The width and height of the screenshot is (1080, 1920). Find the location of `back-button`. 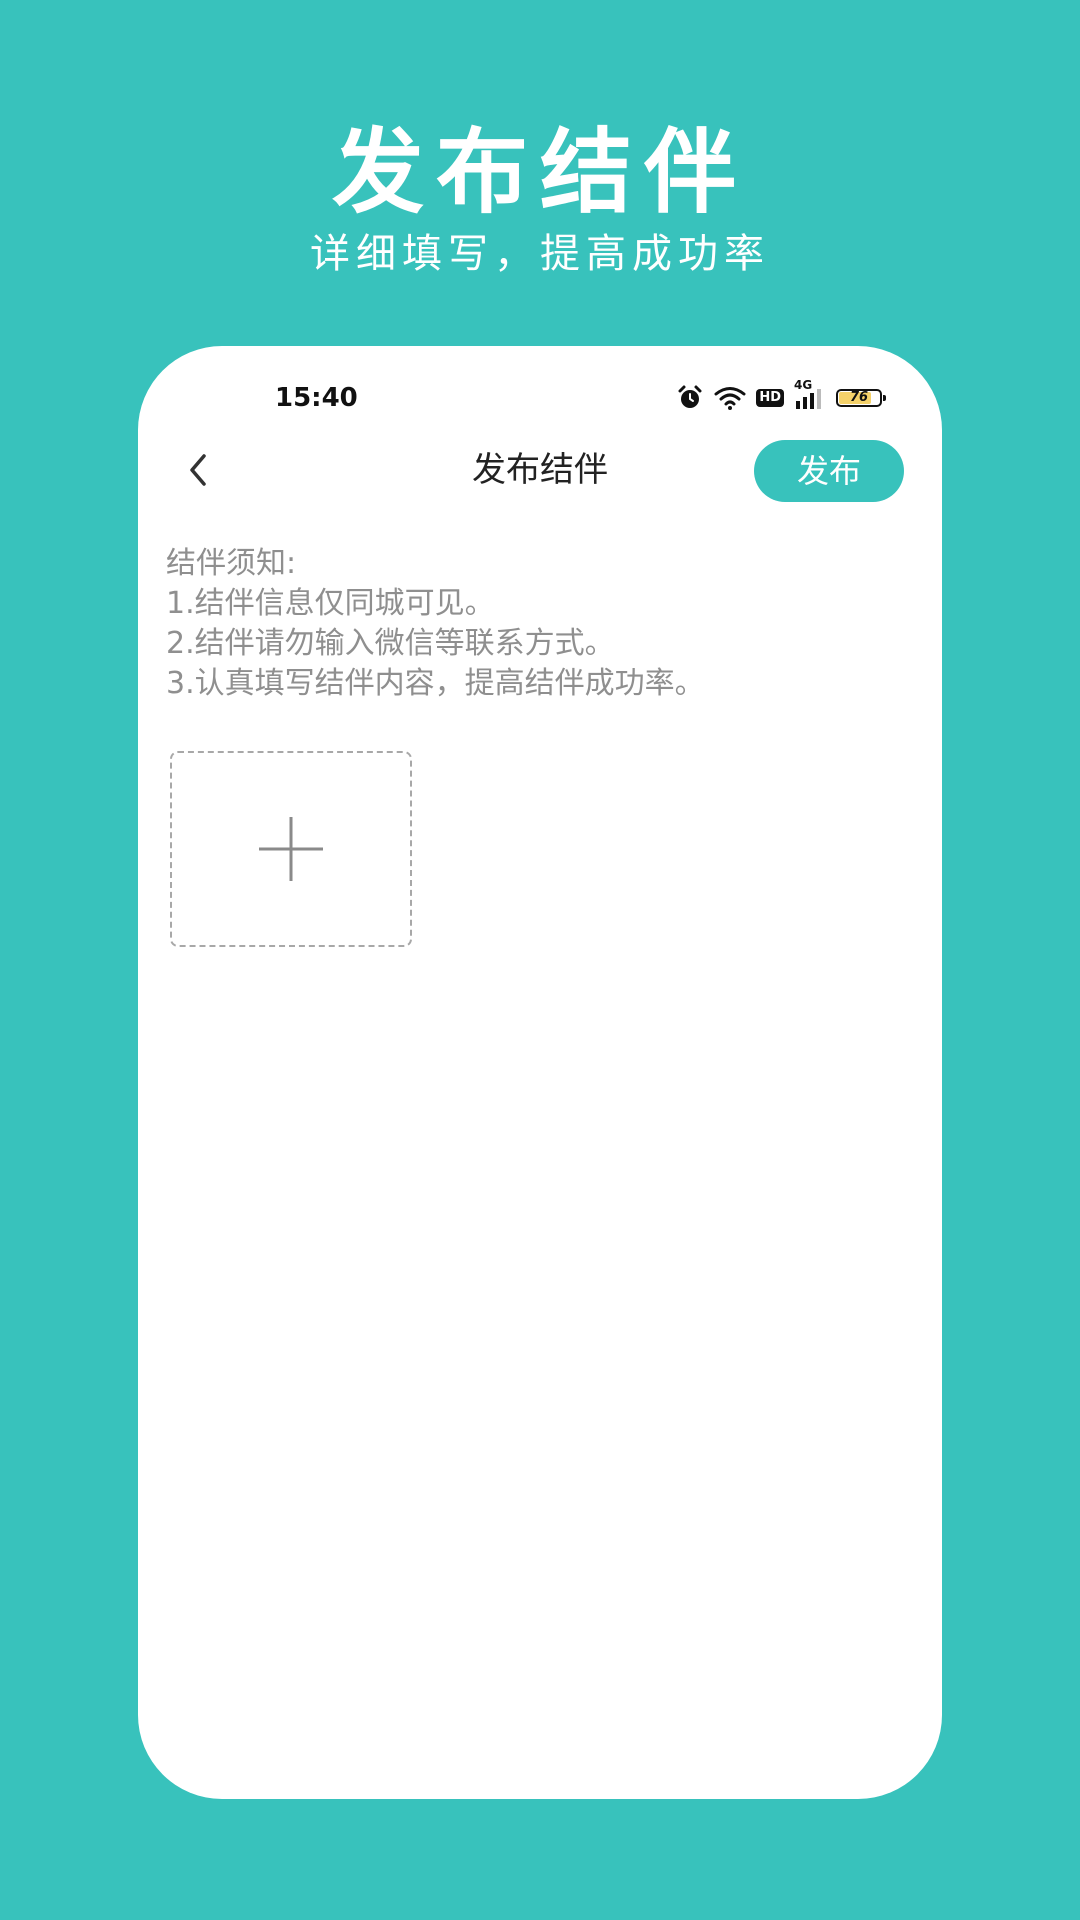

back-button is located at coordinates (198, 470).